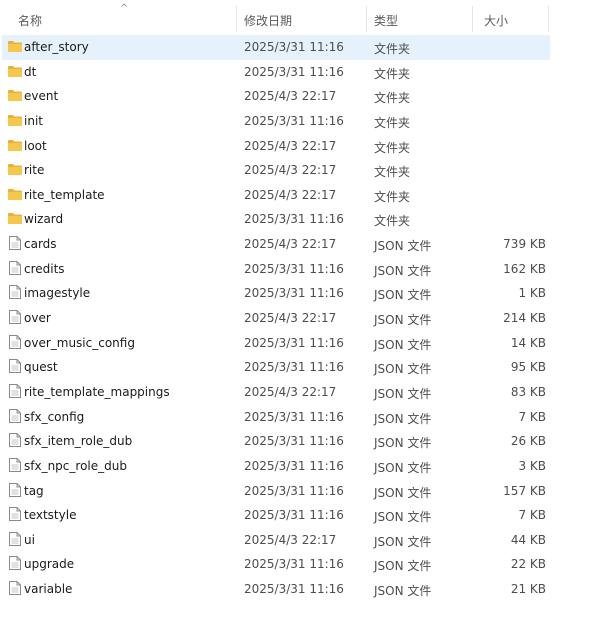 This screenshot has width=600, height=626. I want to click on file-name: upgrade, so click(49, 564).